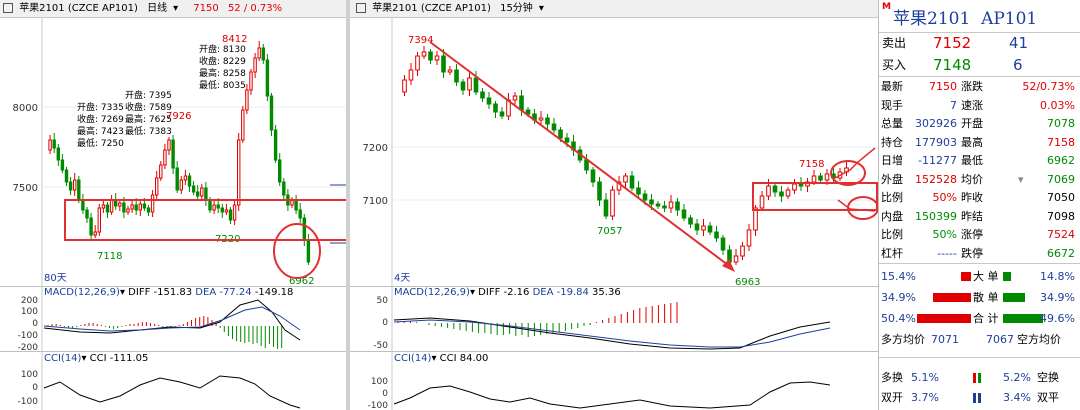 Image resolution: width=1080 pixels, height=410 pixels. I want to click on quote-row: 总量 302926 开盘 7078, so click(979, 124).